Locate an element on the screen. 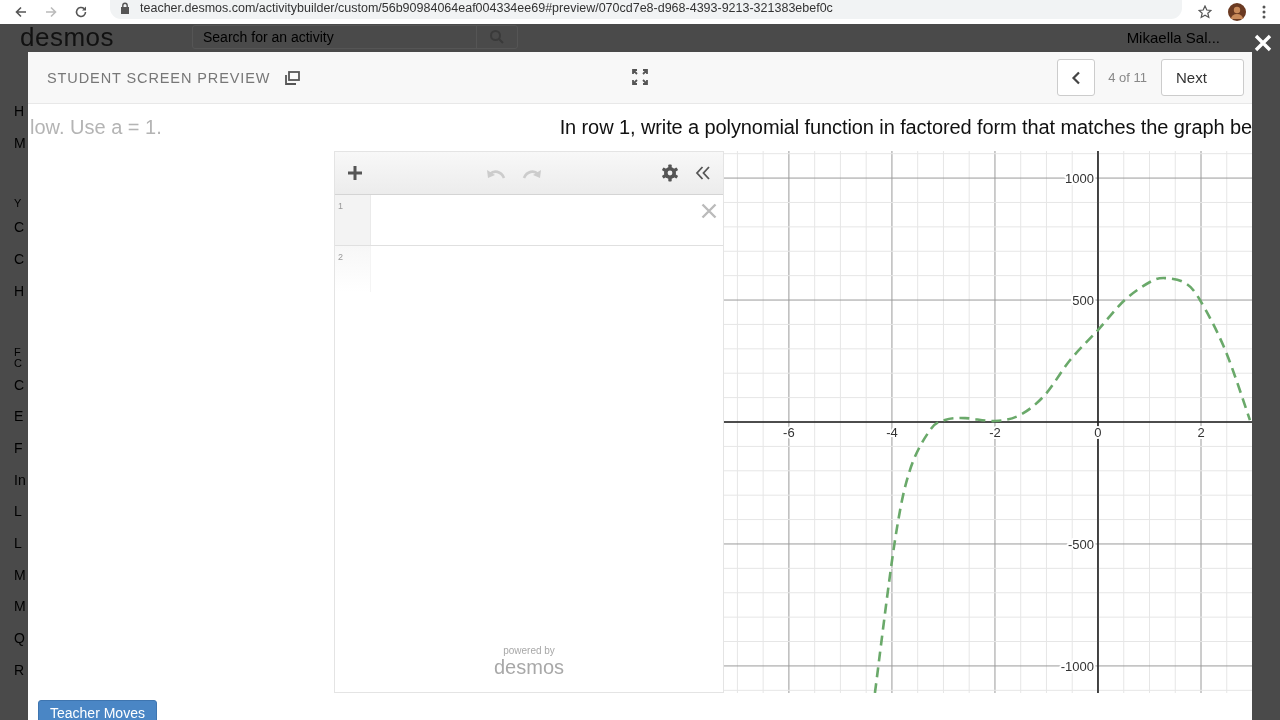 The height and width of the screenshot is (720, 1280). collapse-icon is located at coordinates (703, 173).